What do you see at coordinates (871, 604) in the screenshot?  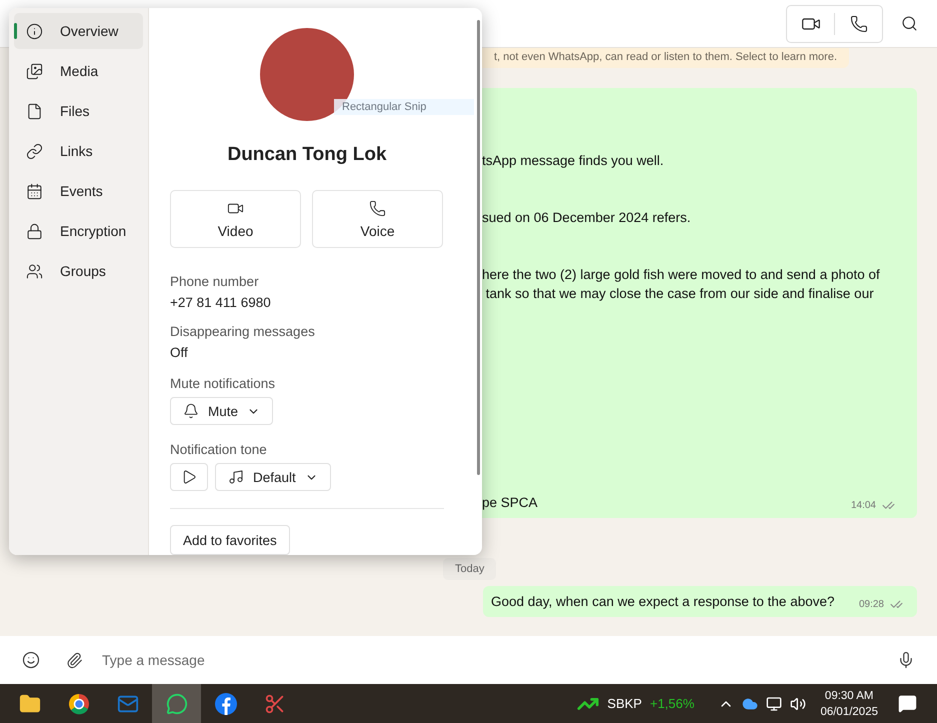 I see `message-time: 09:28` at bounding box center [871, 604].